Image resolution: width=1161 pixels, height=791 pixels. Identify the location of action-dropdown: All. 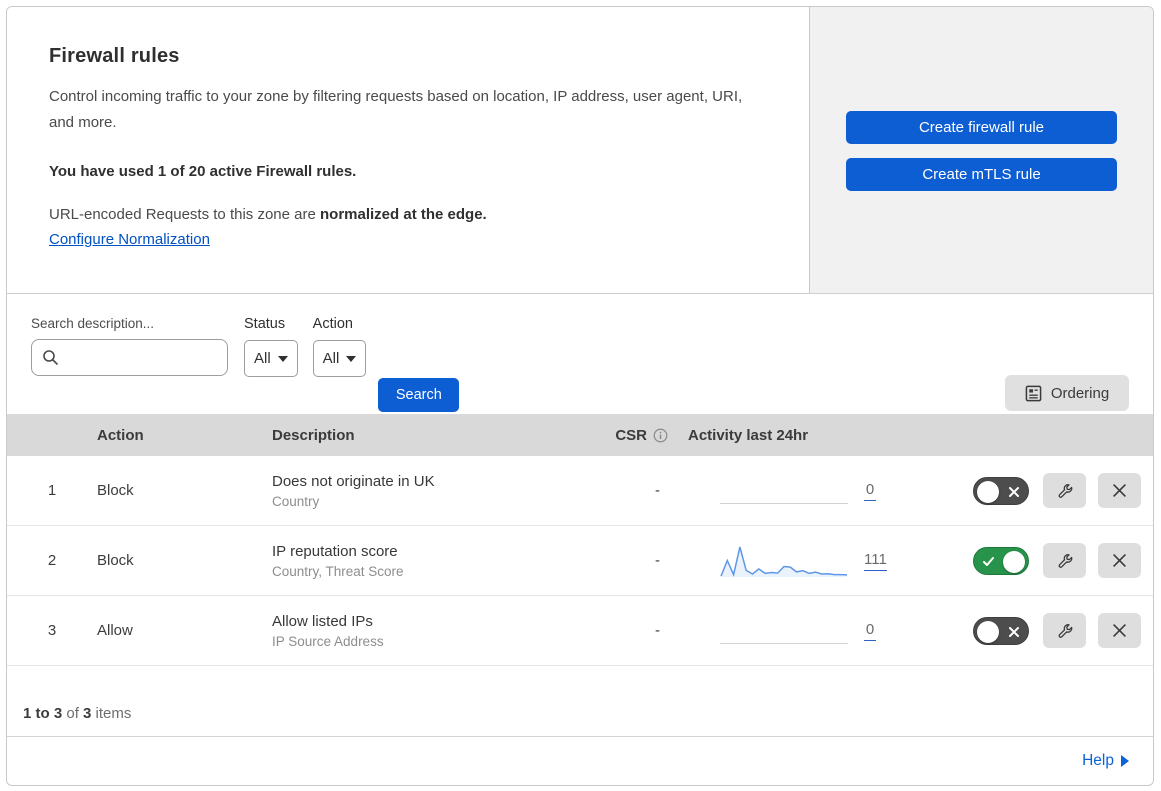
(339, 358).